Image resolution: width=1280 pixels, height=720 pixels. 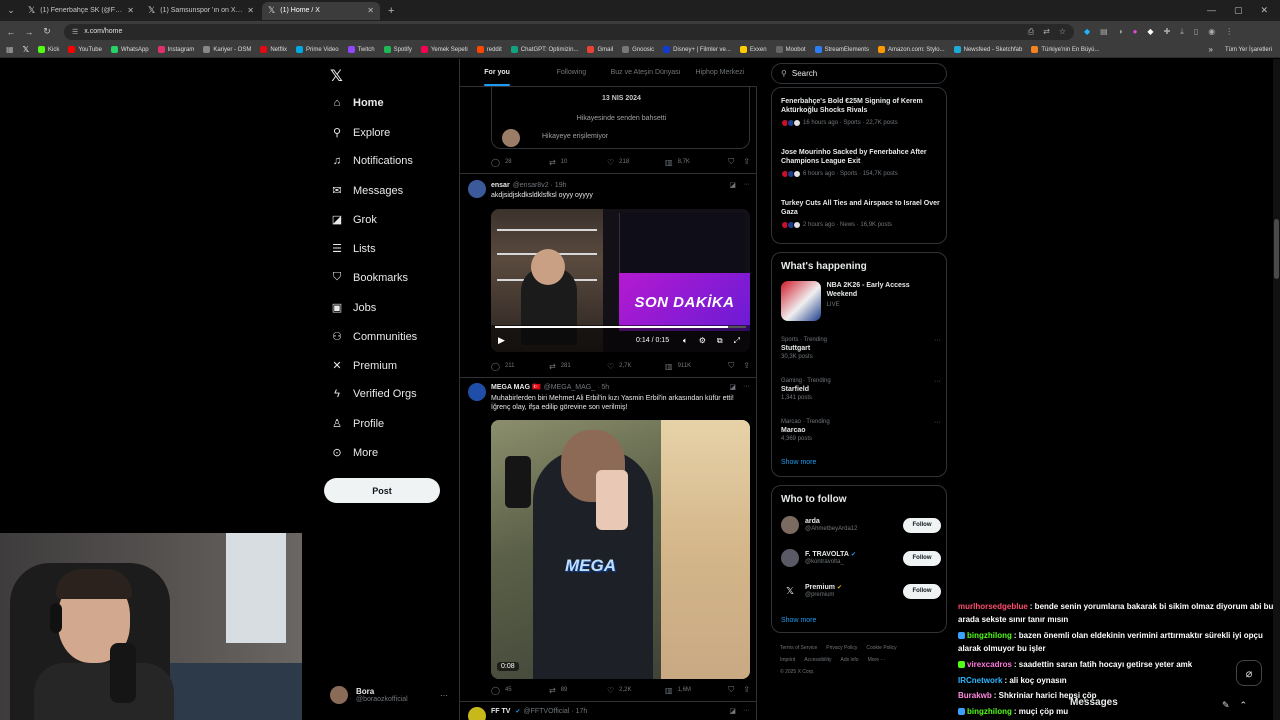 I want to click on back-icon: ←, so click(x=11, y=32).